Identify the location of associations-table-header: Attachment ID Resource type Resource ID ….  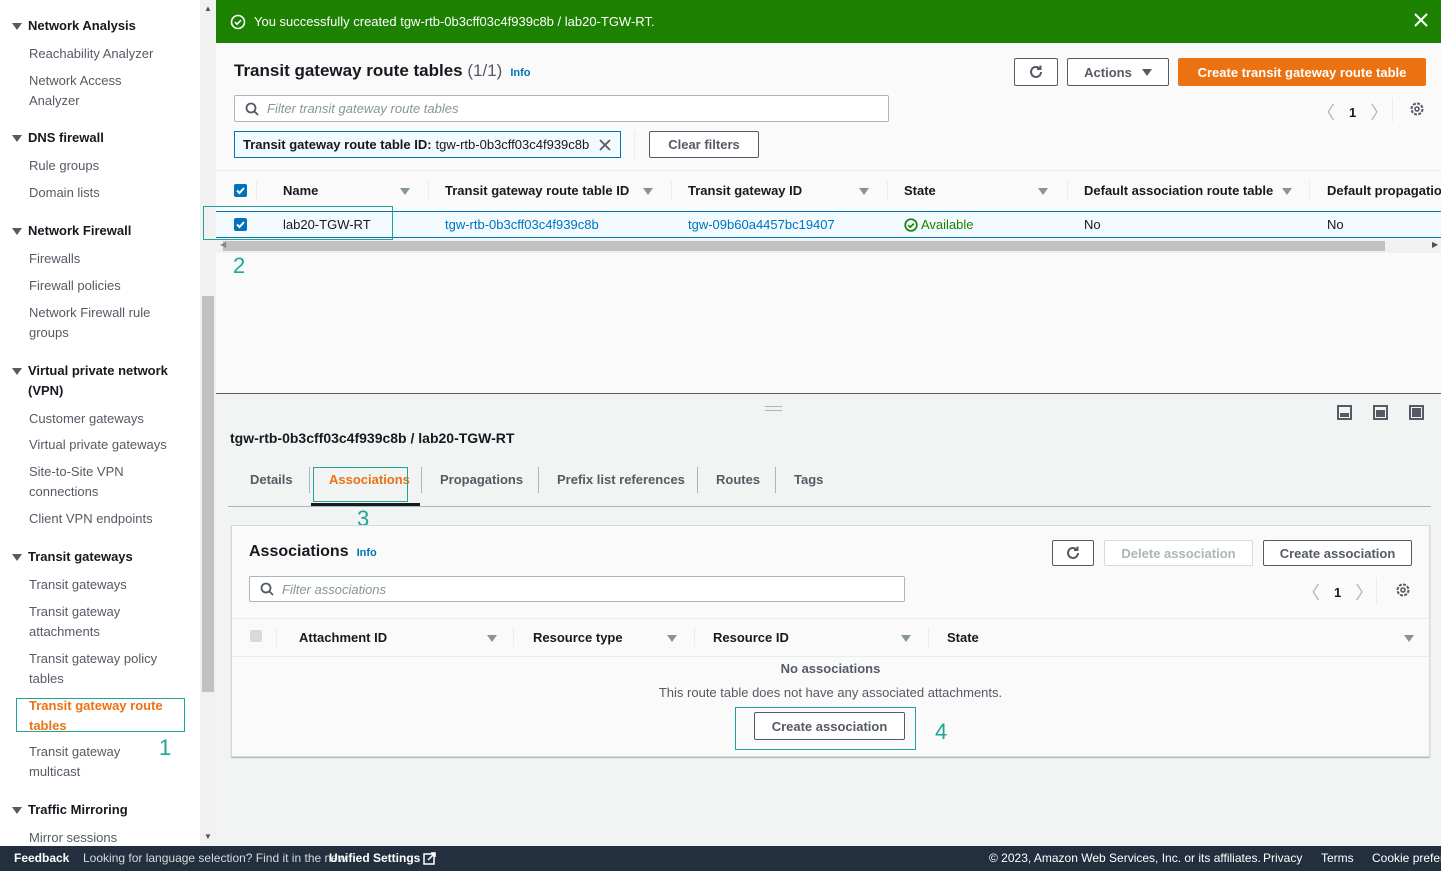
(830, 637).